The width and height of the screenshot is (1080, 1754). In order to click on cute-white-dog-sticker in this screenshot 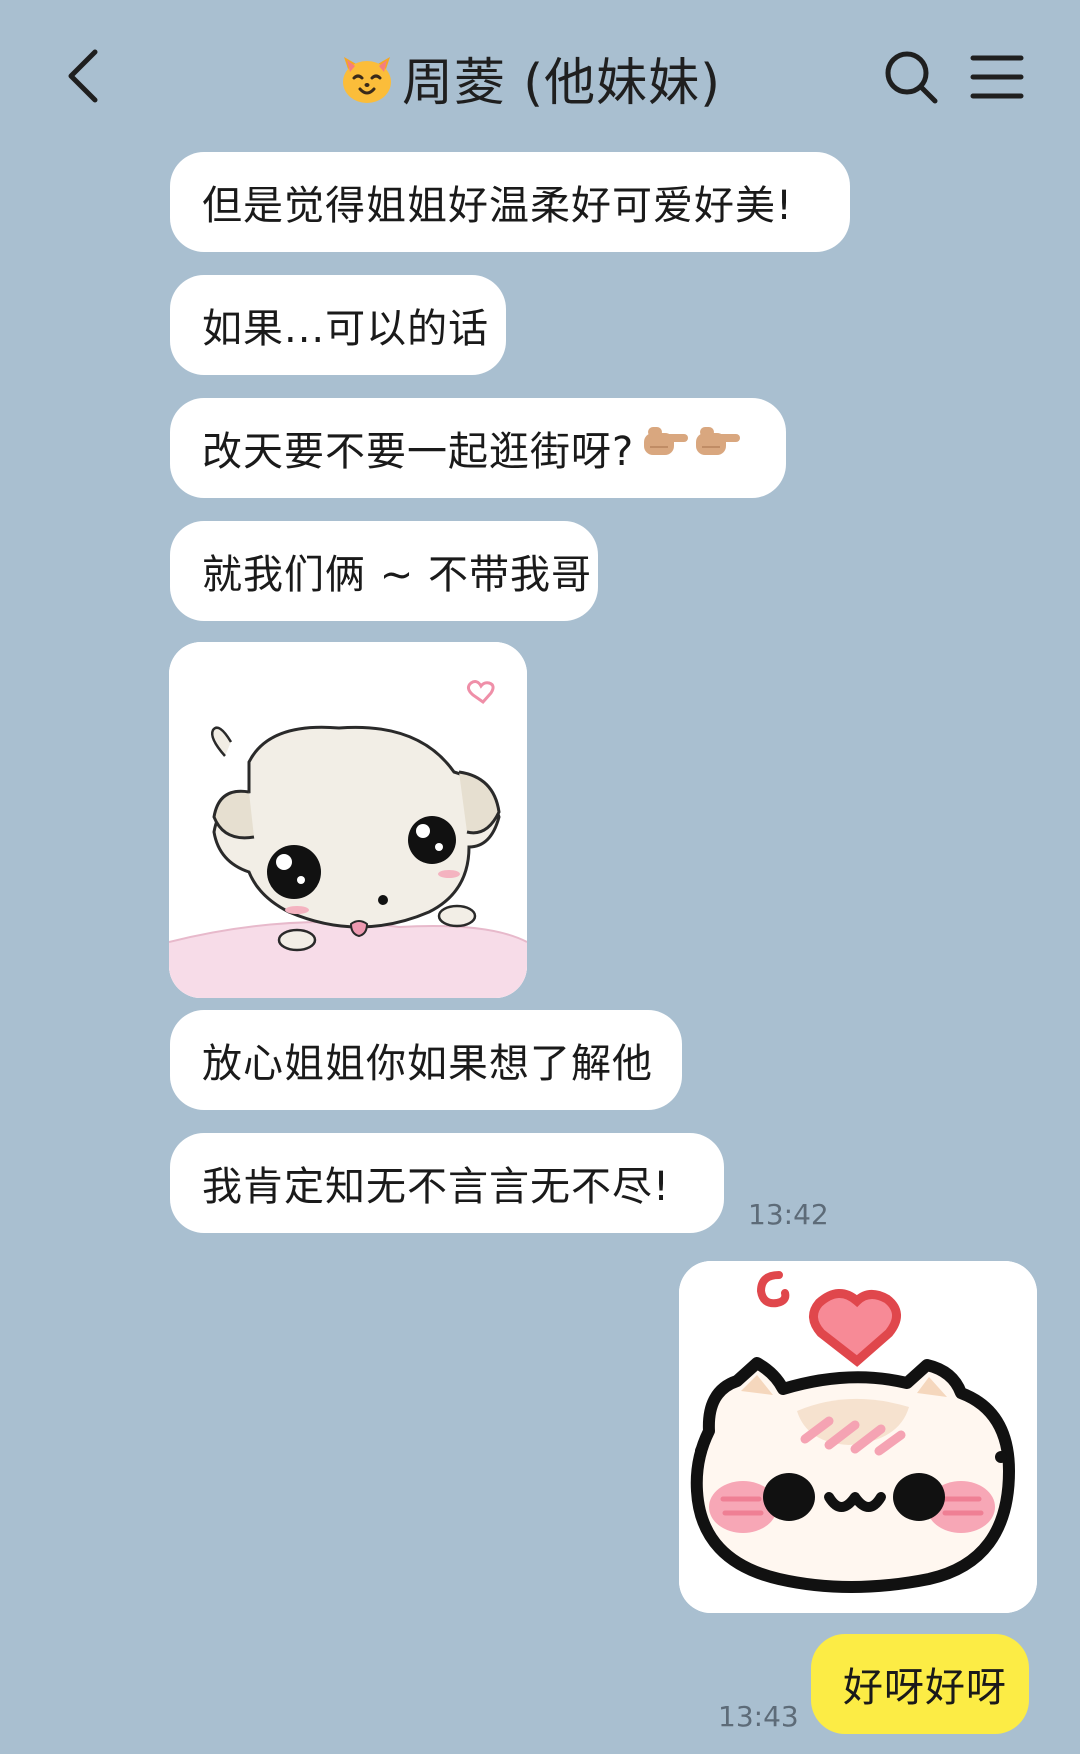, I will do `click(348, 820)`.